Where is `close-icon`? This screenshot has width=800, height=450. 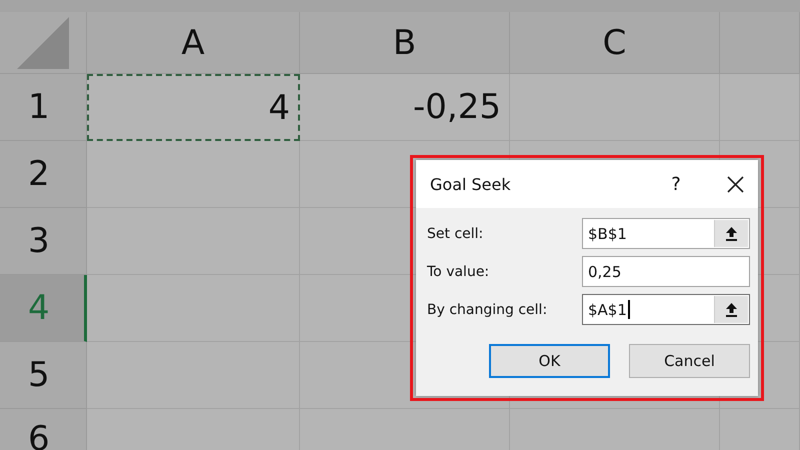 close-icon is located at coordinates (735, 184).